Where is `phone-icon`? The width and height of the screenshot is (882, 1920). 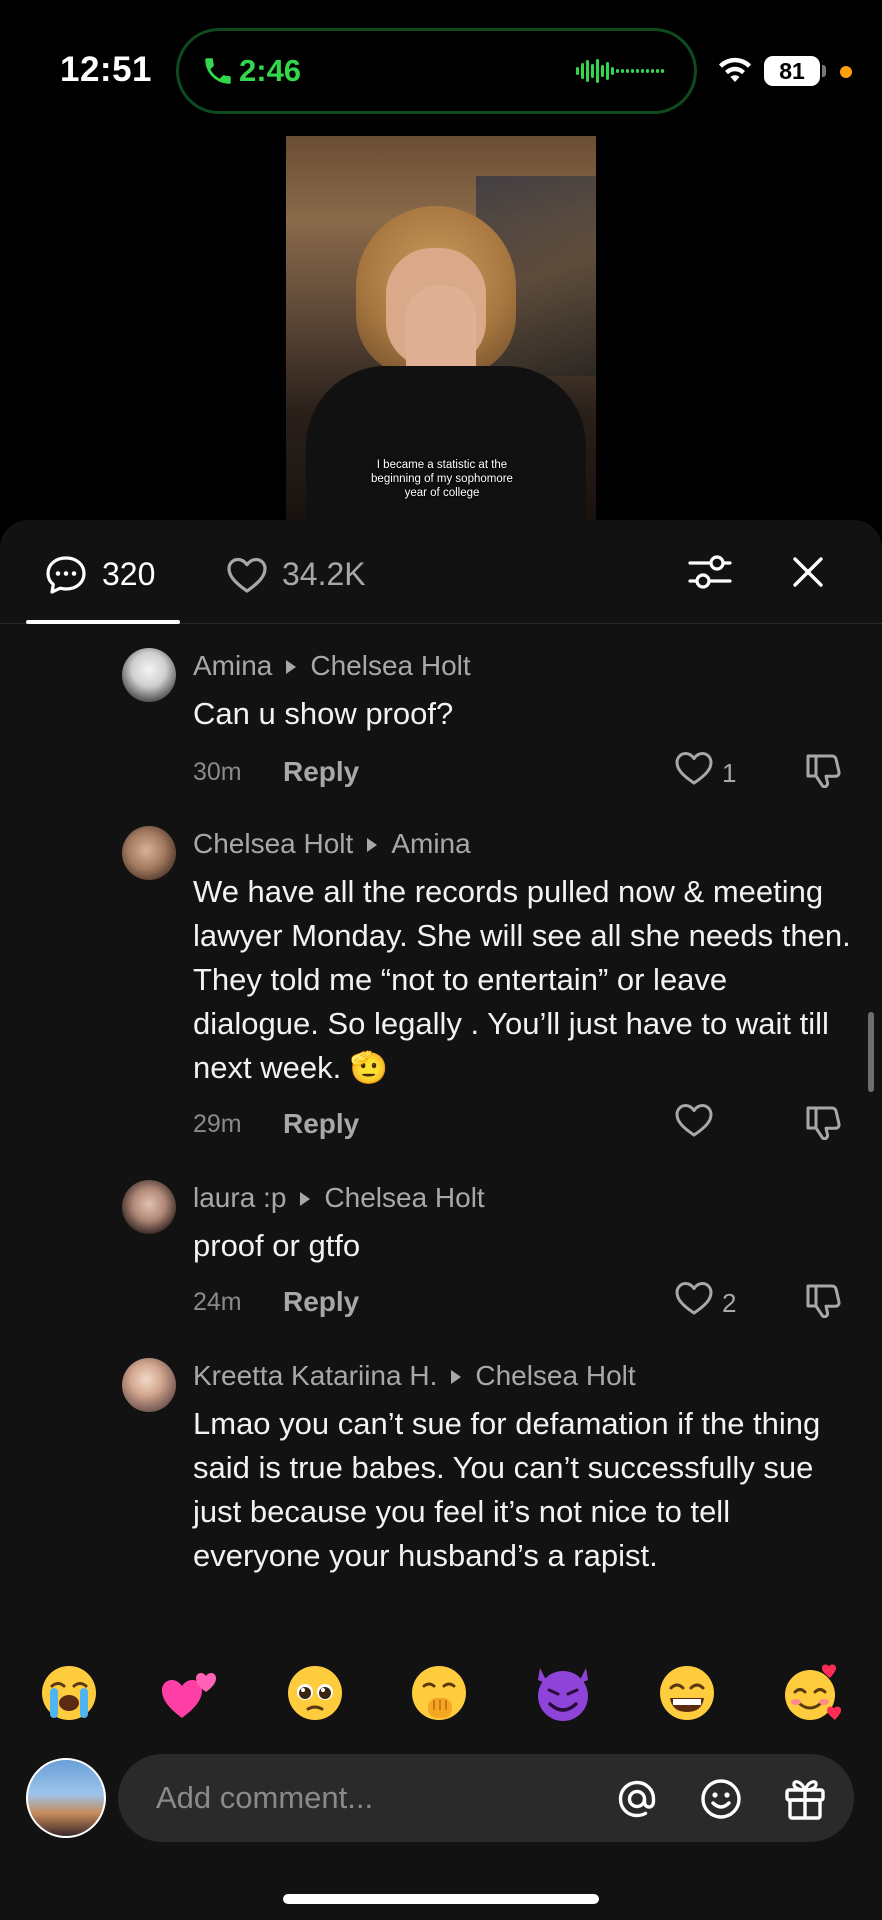 phone-icon is located at coordinates (218, 71).